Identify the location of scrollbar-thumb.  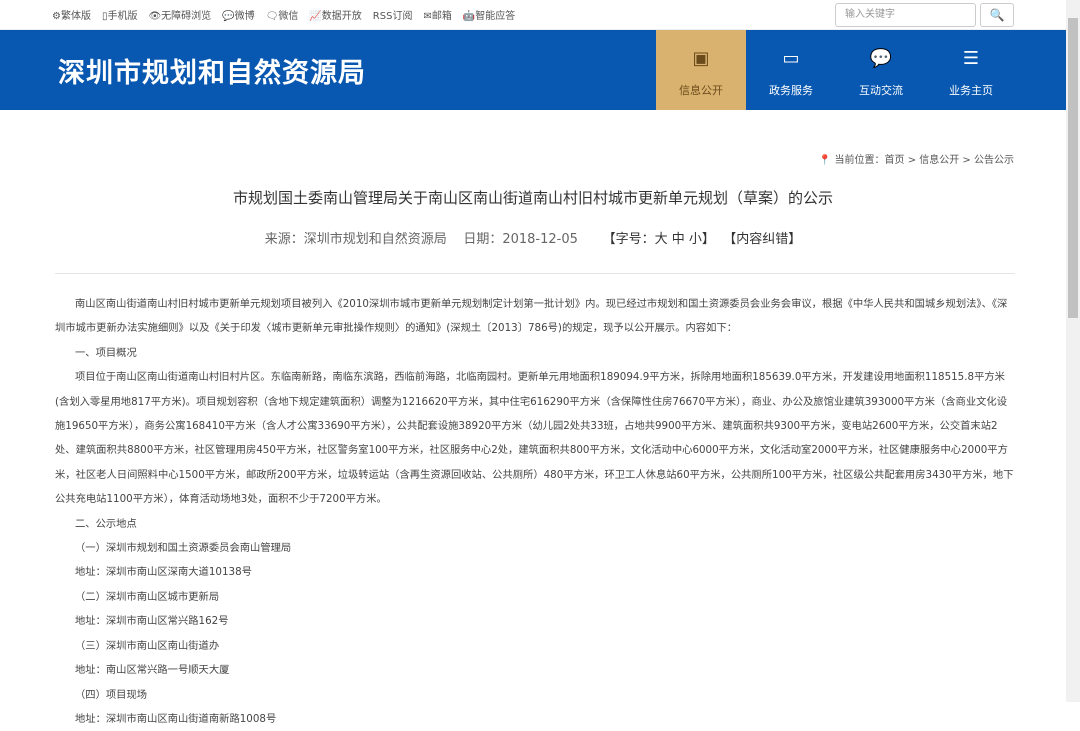
(1073, 168).